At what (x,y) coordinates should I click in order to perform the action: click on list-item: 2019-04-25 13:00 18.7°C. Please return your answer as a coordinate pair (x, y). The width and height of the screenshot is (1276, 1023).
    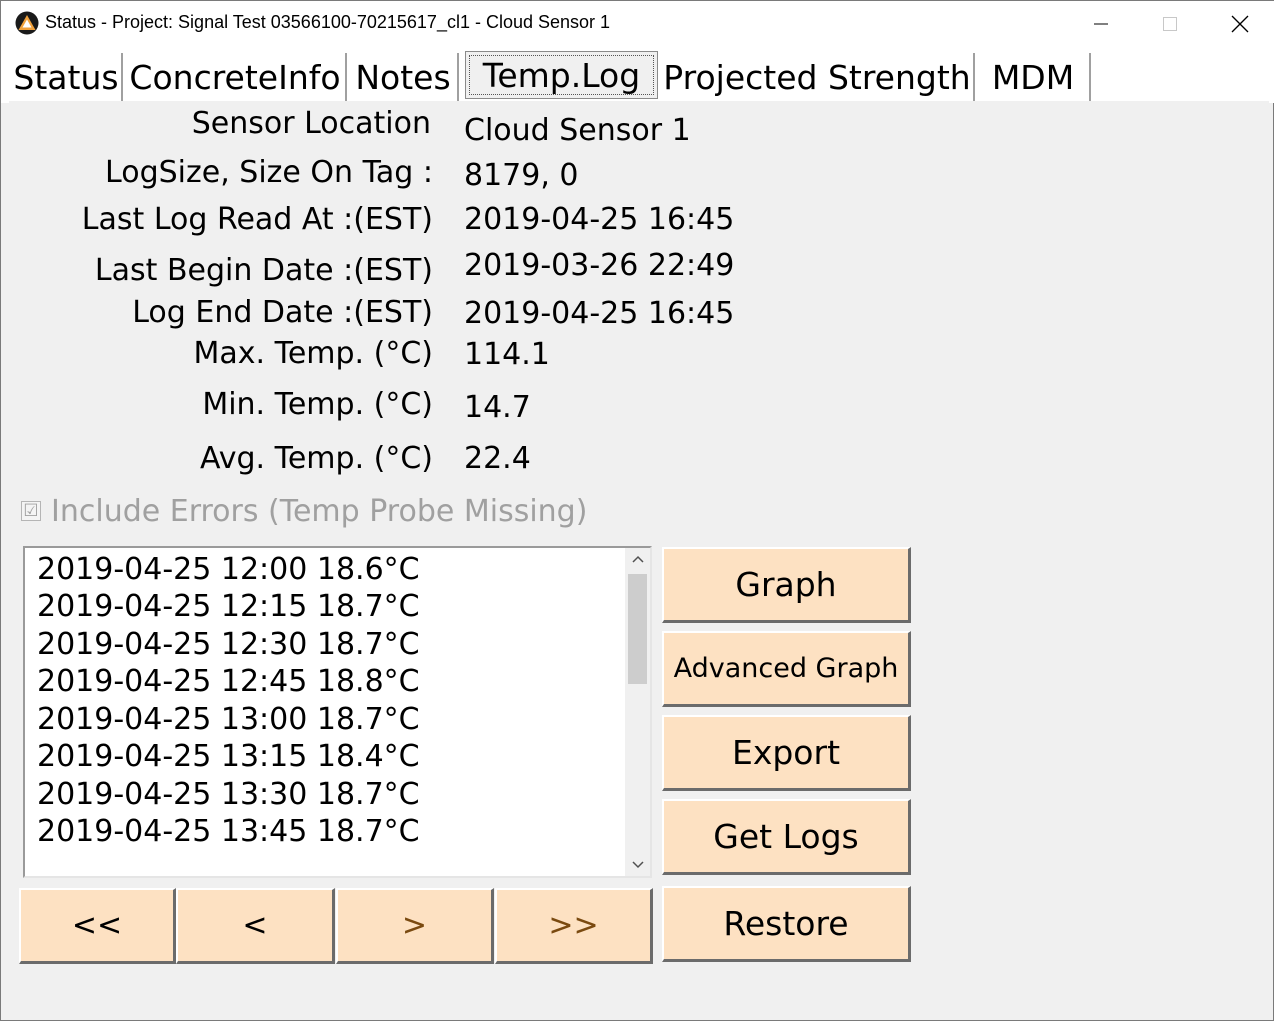
    Looking at the image, I should click on (228, 719).